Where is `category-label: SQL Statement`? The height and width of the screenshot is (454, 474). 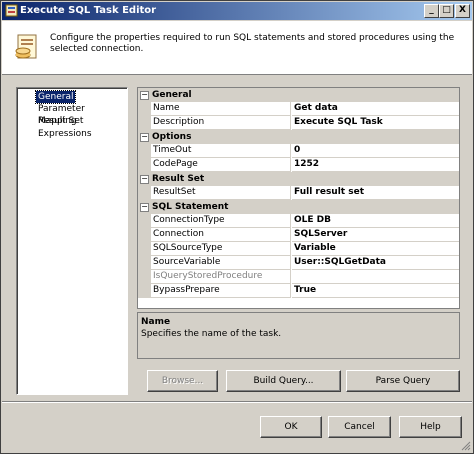
category-label: SQL Statement is located at coordinates (190, 207).